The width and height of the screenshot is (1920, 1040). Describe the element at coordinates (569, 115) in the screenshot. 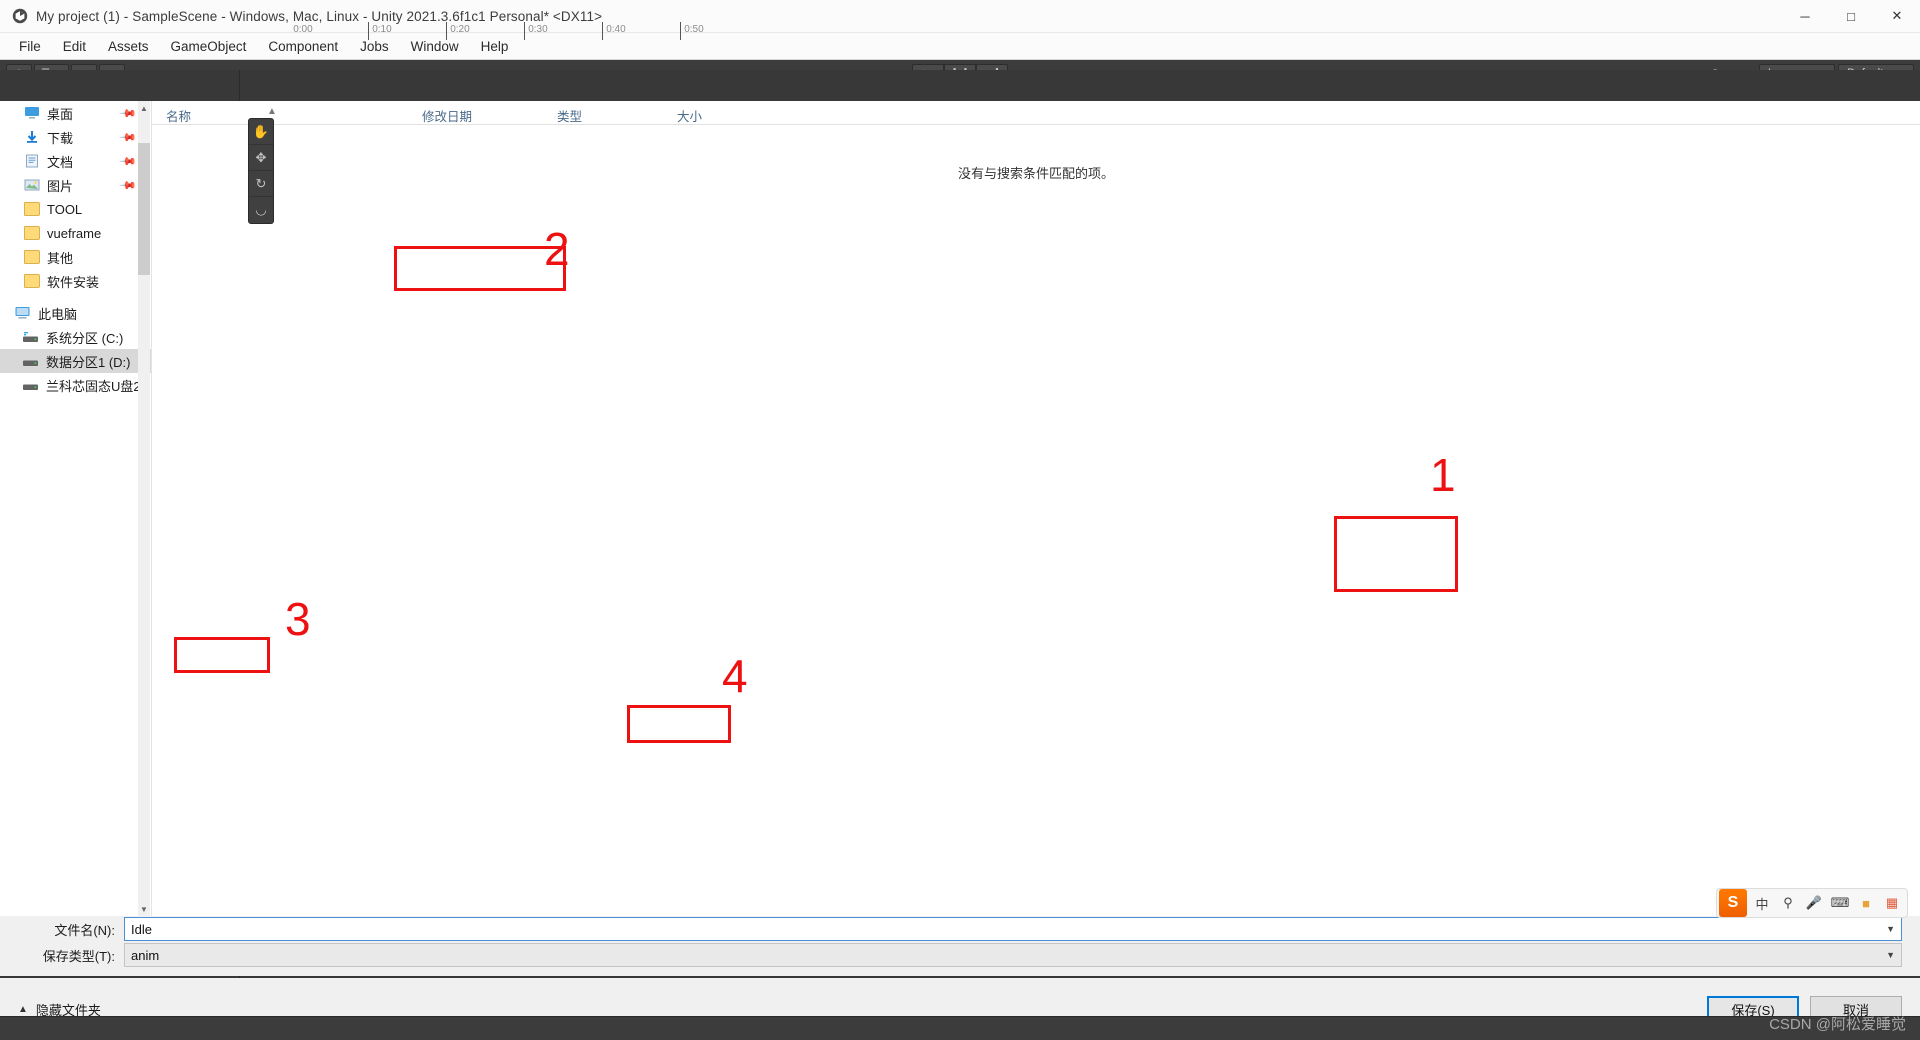

I see `column-type: 类型` at that location.